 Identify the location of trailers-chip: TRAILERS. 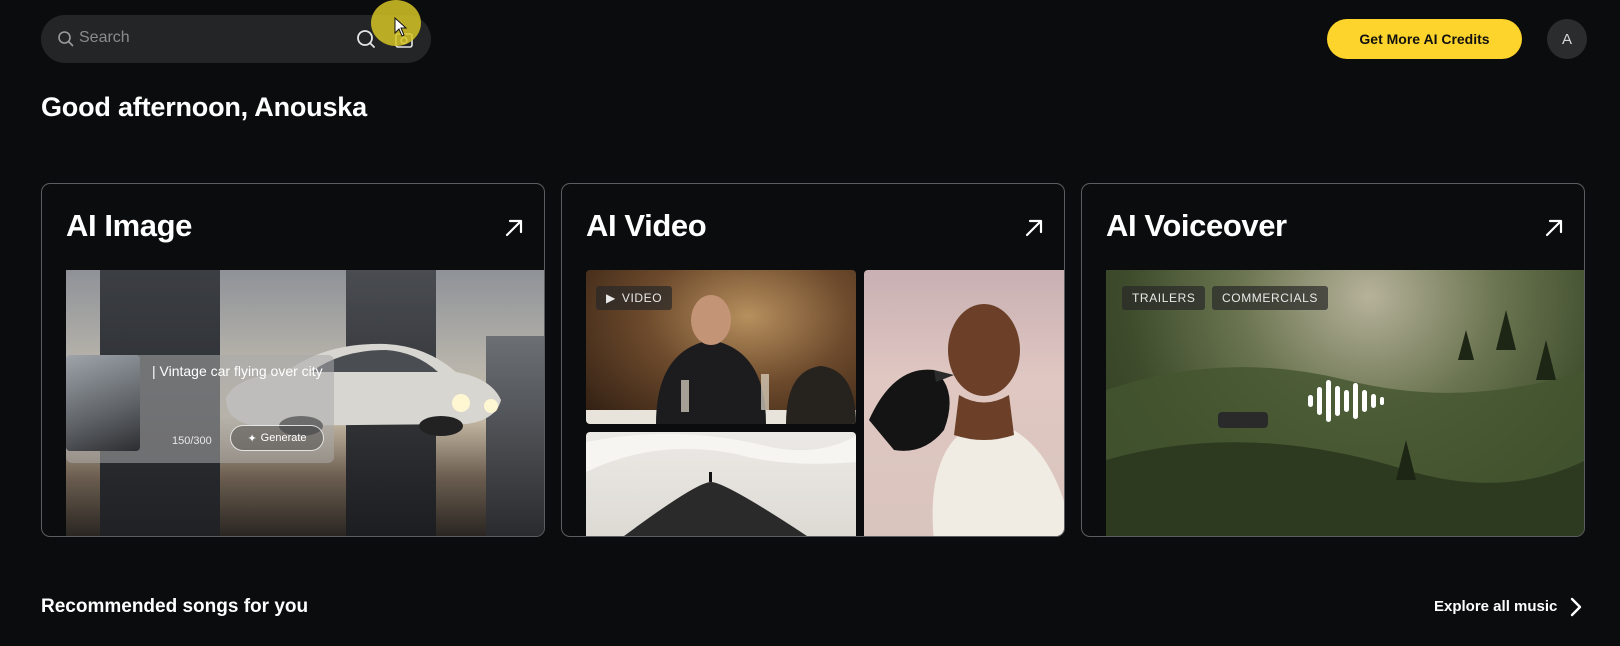
(1164, 298).